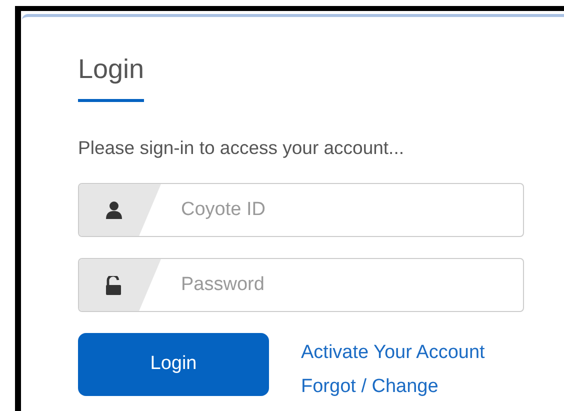  Describe the element at coordinates (393, 387) in the screenshot. I see `account-link: Forgot / Change` at that location.